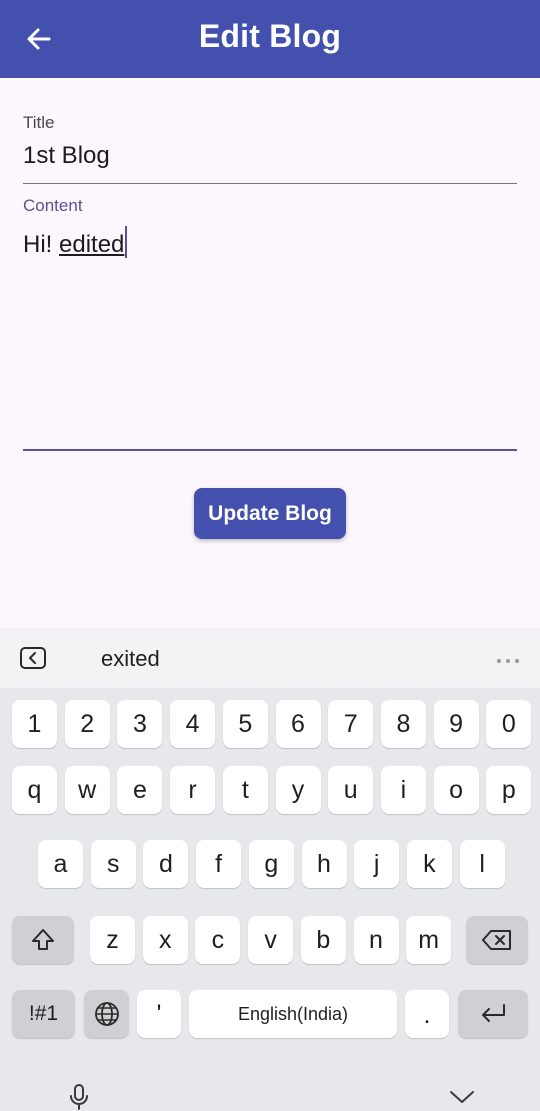 Image resolution: width=540 pixels, height=1111 pixels. I want to click on key-5: 5, so click(245, 724).